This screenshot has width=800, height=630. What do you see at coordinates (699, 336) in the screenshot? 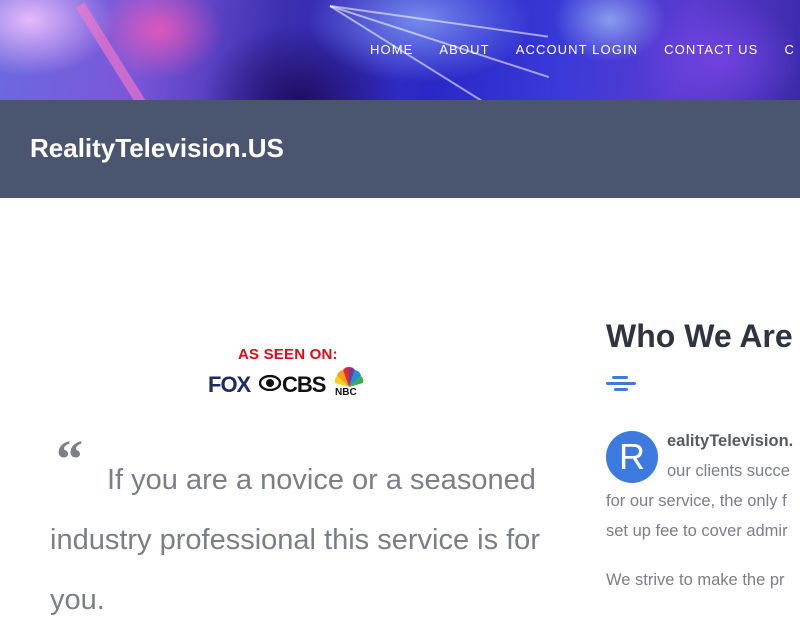
I see `section-heading: Who We Are` at bounding box center [699, 336].